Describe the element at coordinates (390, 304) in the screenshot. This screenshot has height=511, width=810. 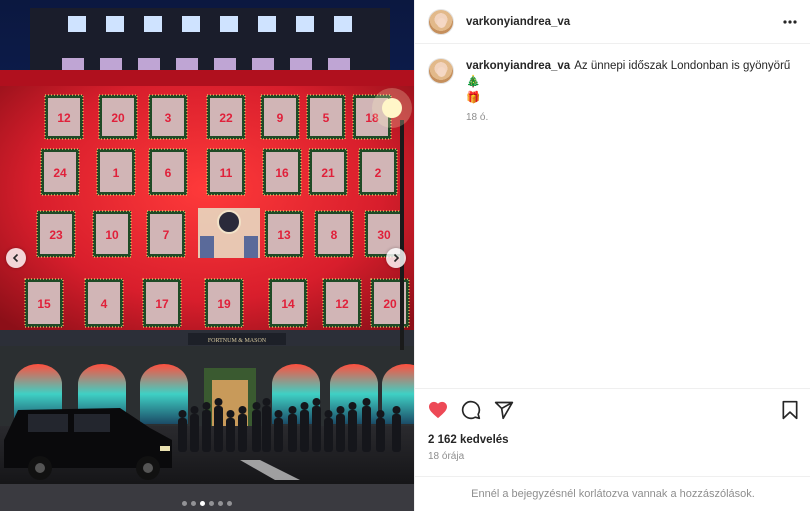
I see `advent-number: 20` at that location.